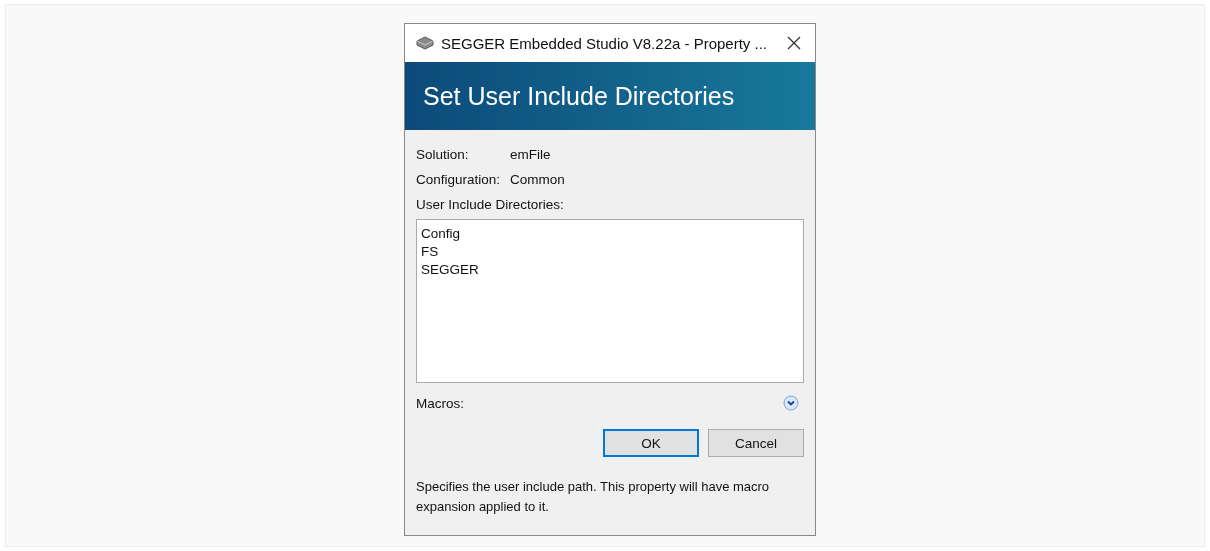  Describe the element at coordinates (490, 204) in the screenshot. I see `field-label: User Include Directories:` at that location.